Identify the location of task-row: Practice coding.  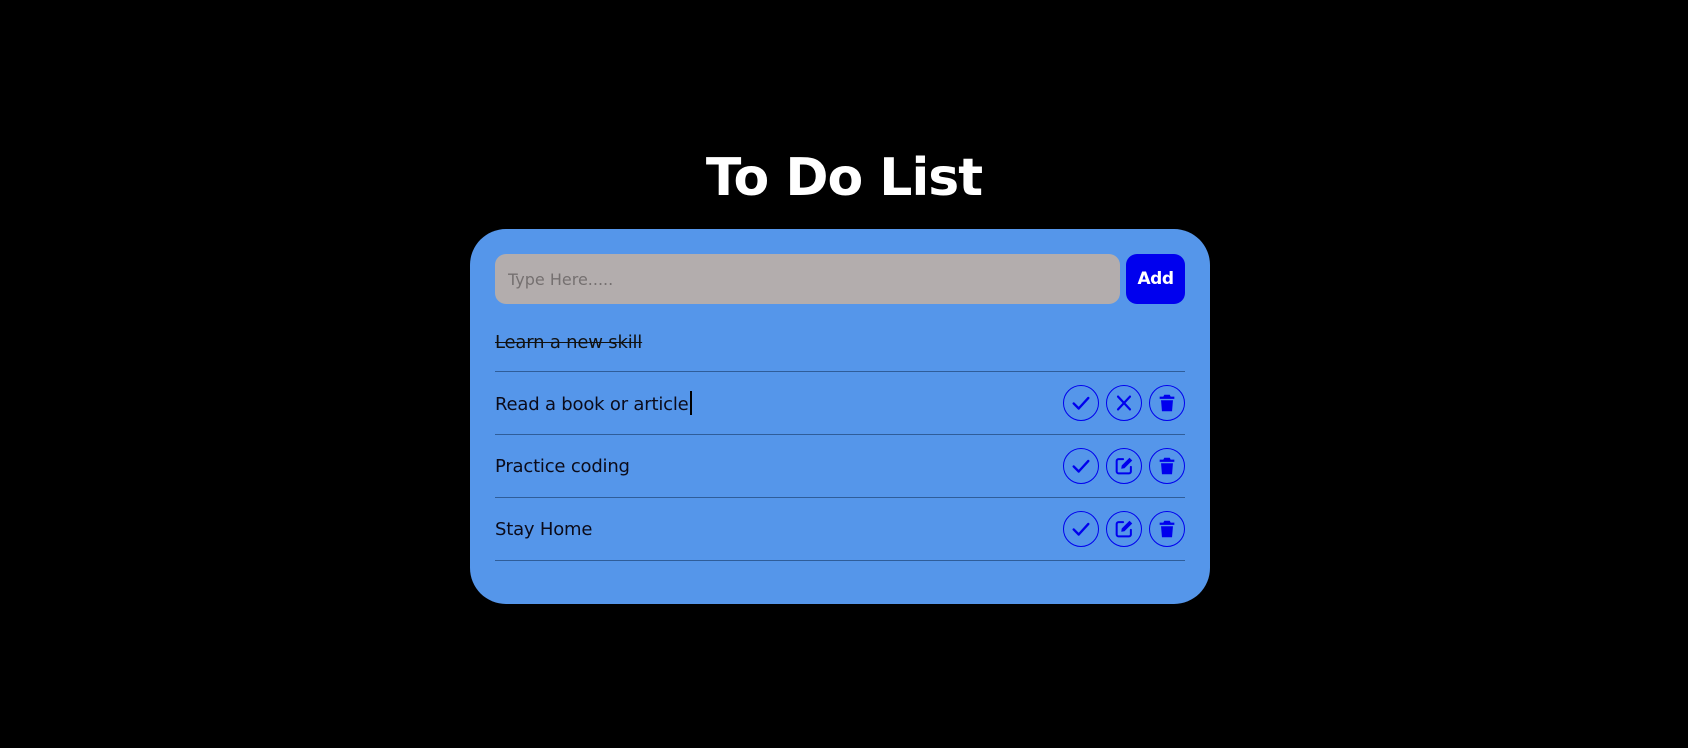
(840, 466).